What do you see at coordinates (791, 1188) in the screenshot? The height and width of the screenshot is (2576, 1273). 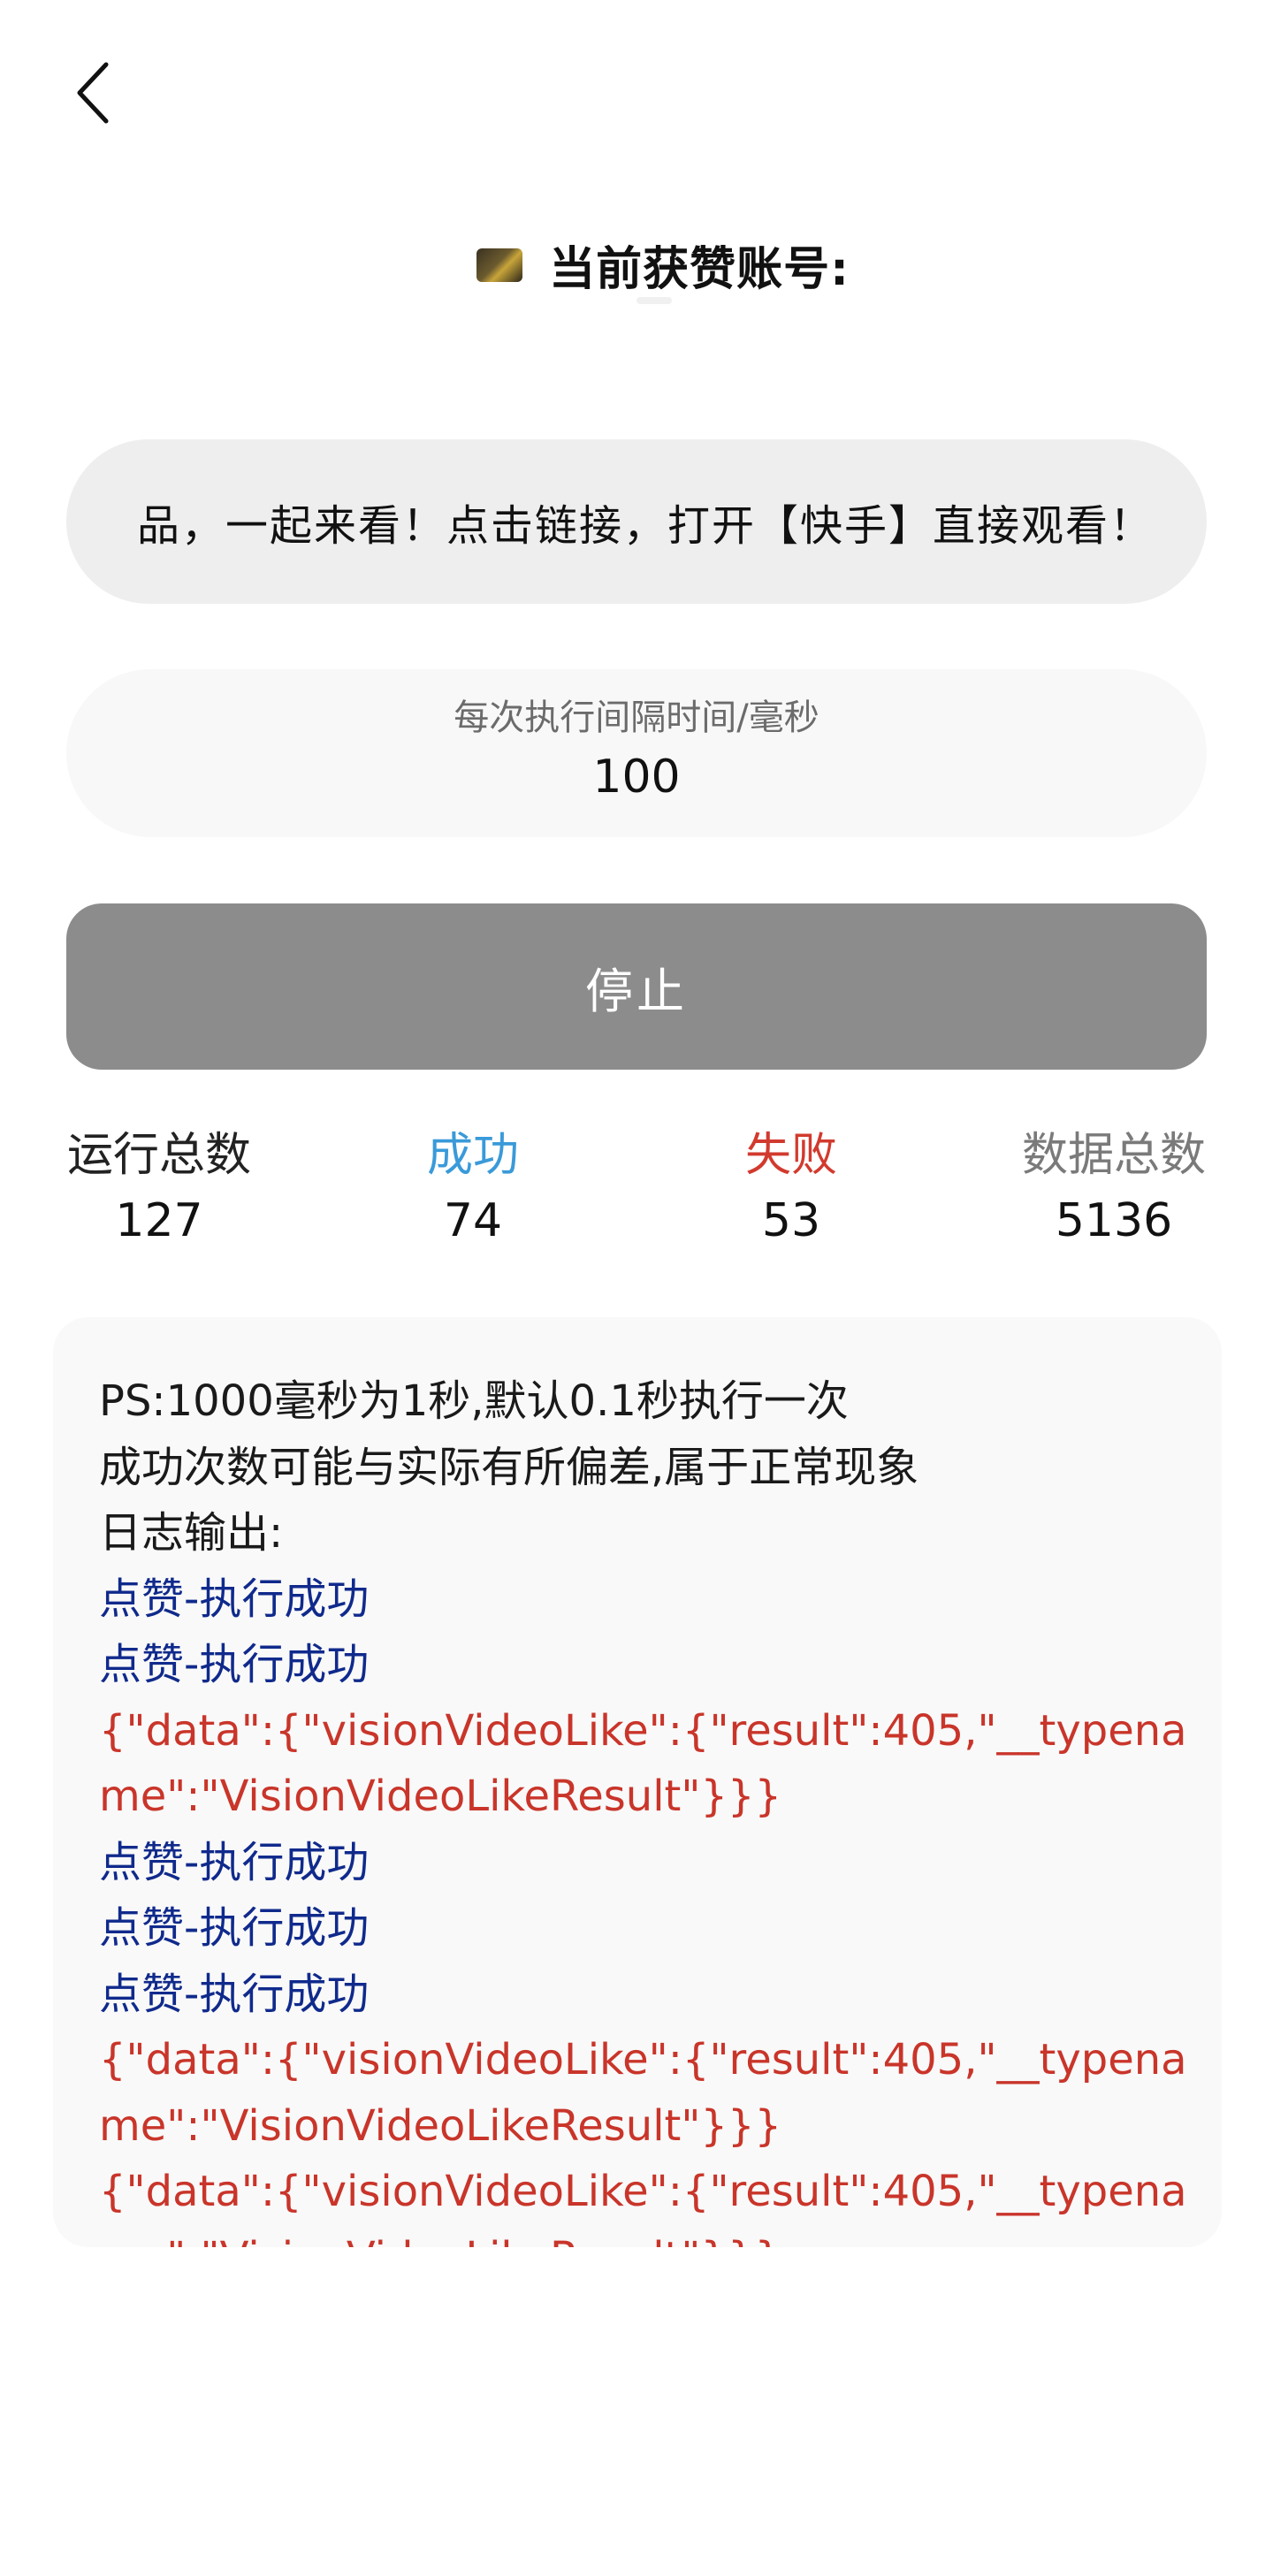 I see `stat-fail: 失败 53` at bounding box center [791, 1188].